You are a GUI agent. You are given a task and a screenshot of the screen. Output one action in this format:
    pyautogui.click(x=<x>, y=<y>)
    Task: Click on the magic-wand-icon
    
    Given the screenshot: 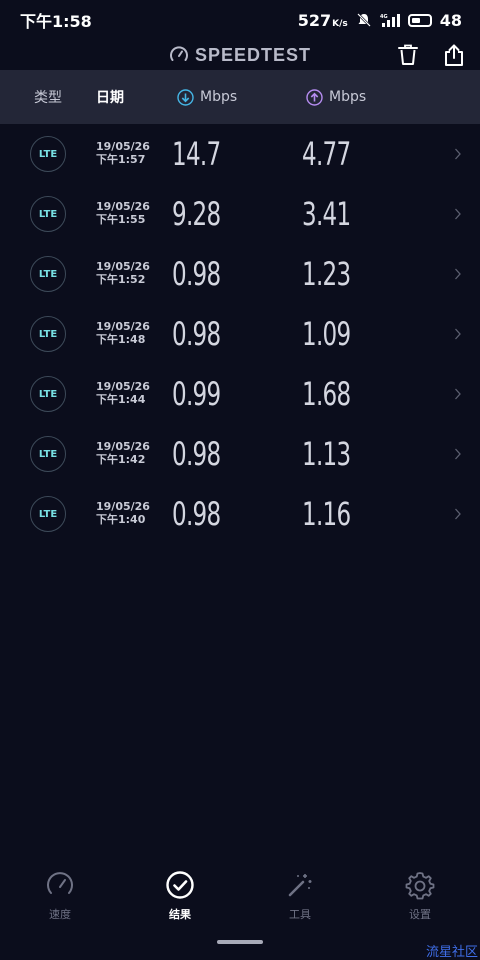 What is the action you would take?
    pyautogui.click(x=300, y=885)
    